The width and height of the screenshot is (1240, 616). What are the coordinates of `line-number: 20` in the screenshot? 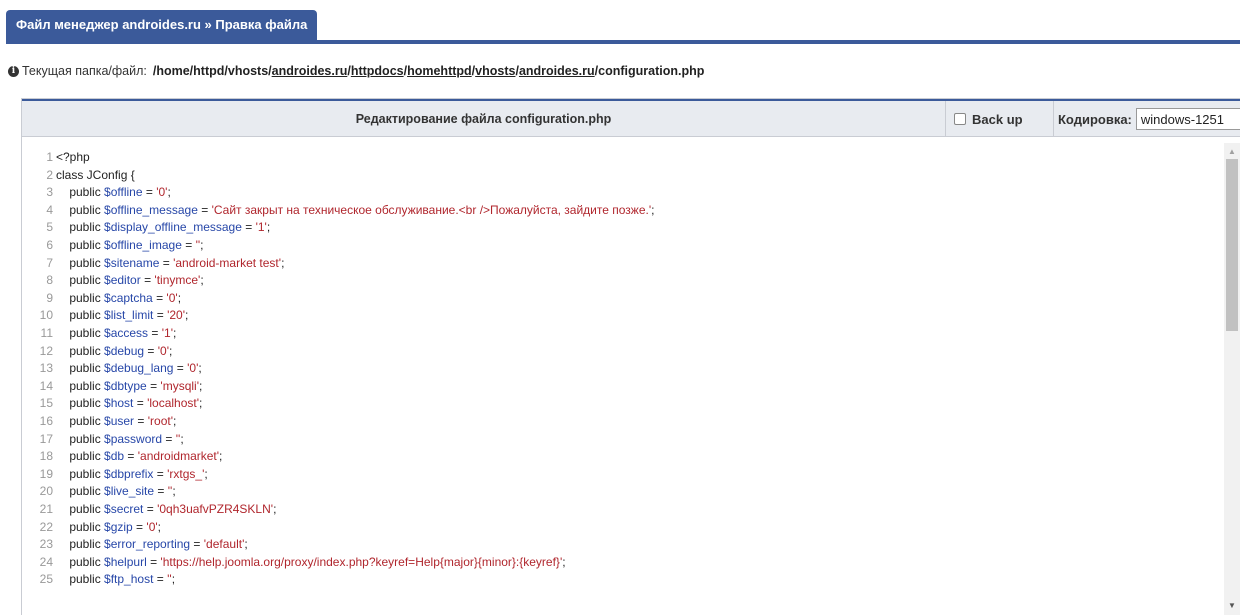 It's located at (46, 491).